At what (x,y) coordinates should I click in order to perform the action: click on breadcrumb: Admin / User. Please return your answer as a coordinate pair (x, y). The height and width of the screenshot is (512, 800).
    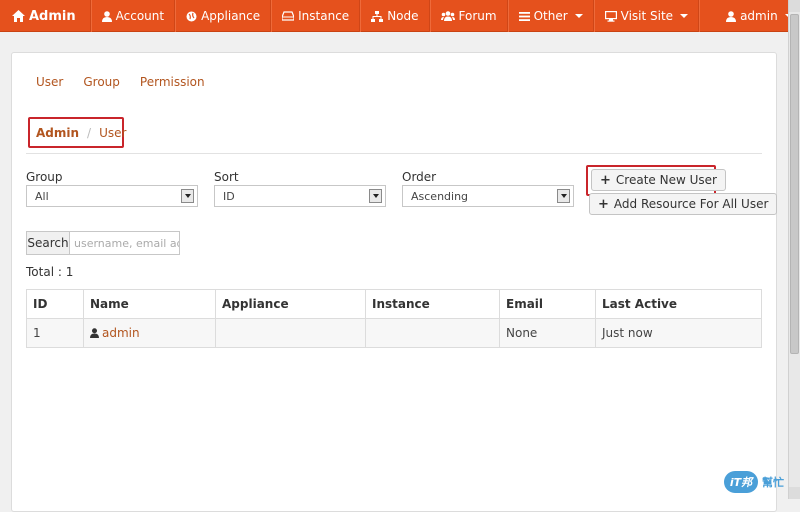
    Looking at the image, I should click on (77, 132).